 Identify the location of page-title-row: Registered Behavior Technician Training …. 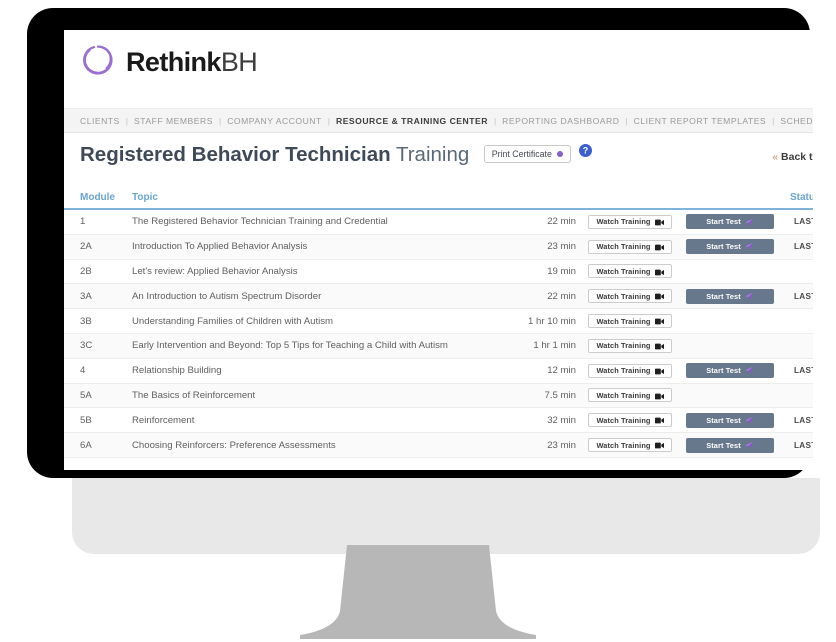
(438, 158).